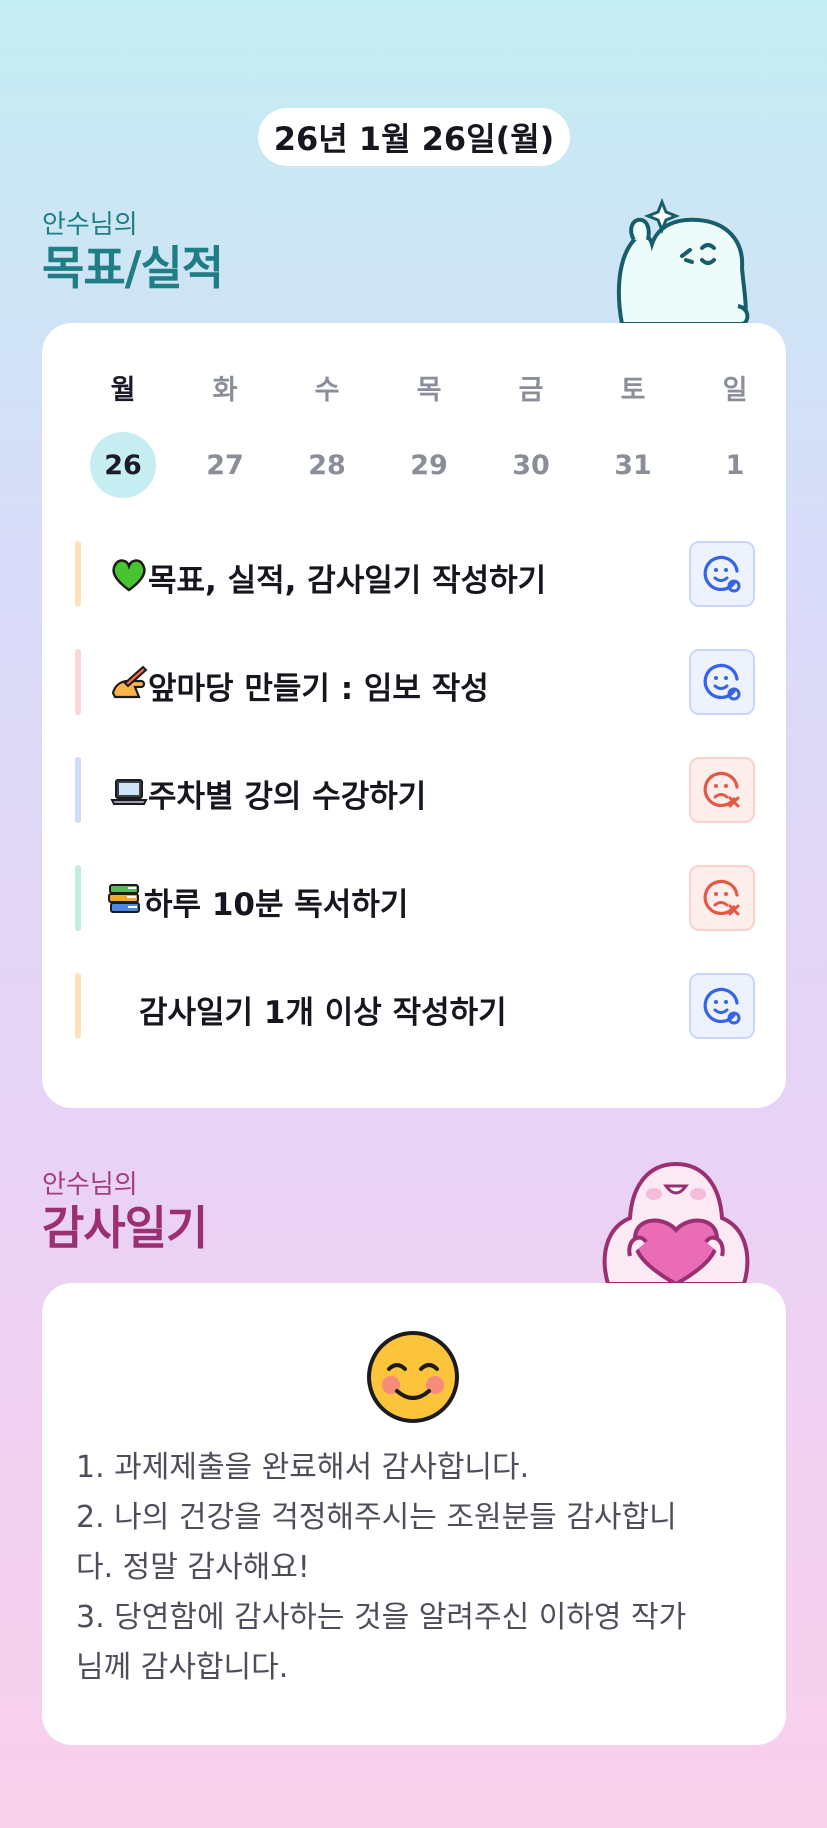 This screenshot has height=1828, width=827. I want to click on mascot-heart-icon, so click(676, 1222).